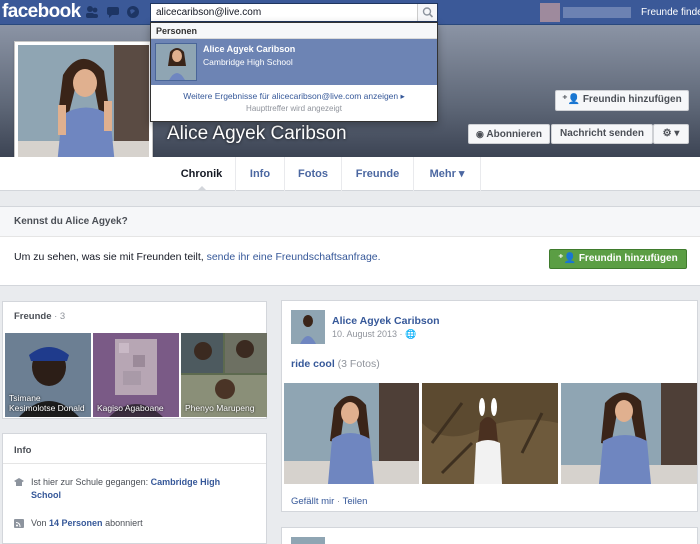 The image size is (700, 544). I want to click on timeline-post-next, so click(489, 535).